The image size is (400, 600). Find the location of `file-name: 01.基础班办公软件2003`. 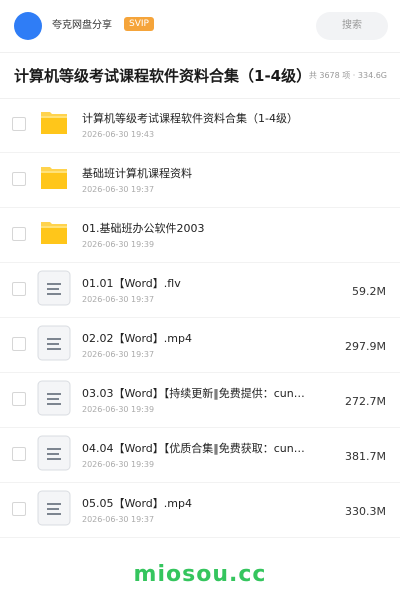

file-name: 01.基础班办公软件2003 is located at coordinates (143, 228).